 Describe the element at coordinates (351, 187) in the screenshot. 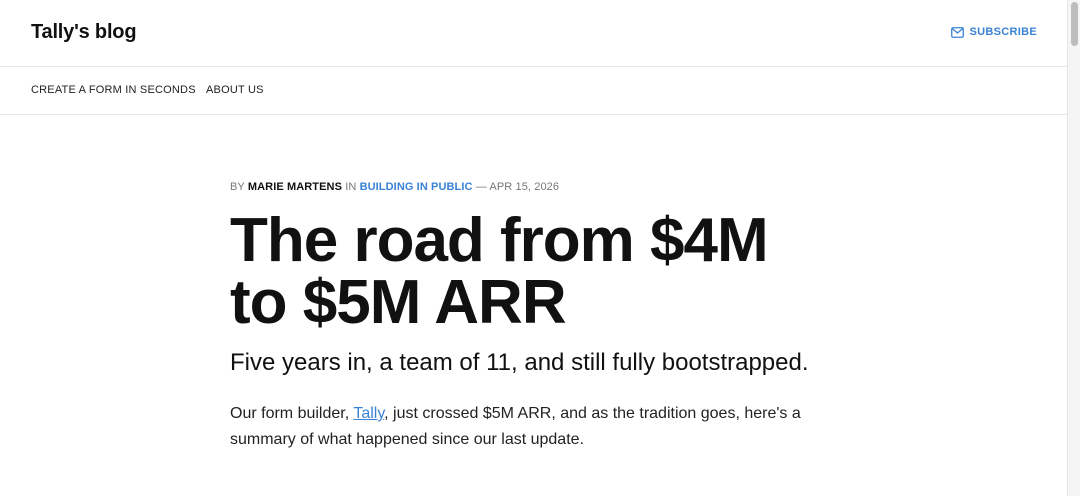

I see `meta-in: IN` at that location.